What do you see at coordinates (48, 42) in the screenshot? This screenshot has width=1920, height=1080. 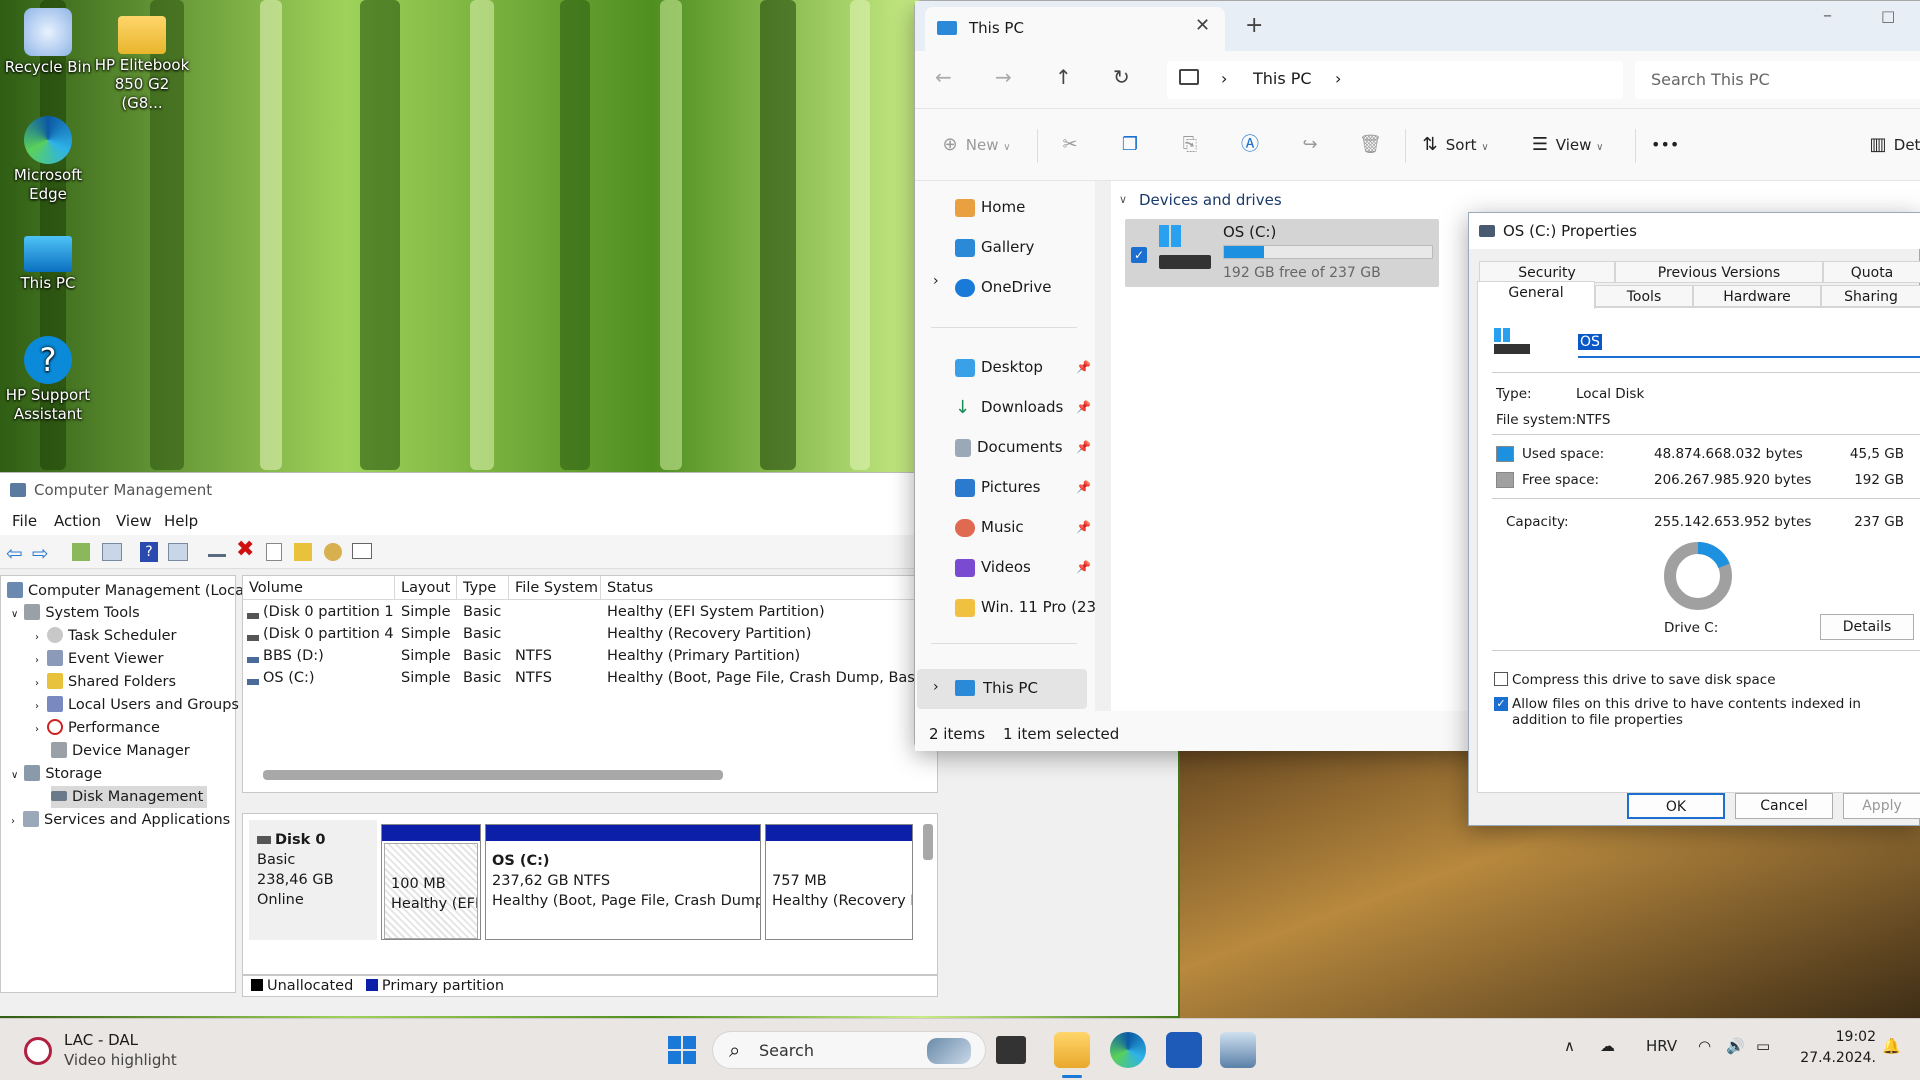 I see `desktop-icon-recycle-bin: Recycle Bin` at bounding box center [48, 42].